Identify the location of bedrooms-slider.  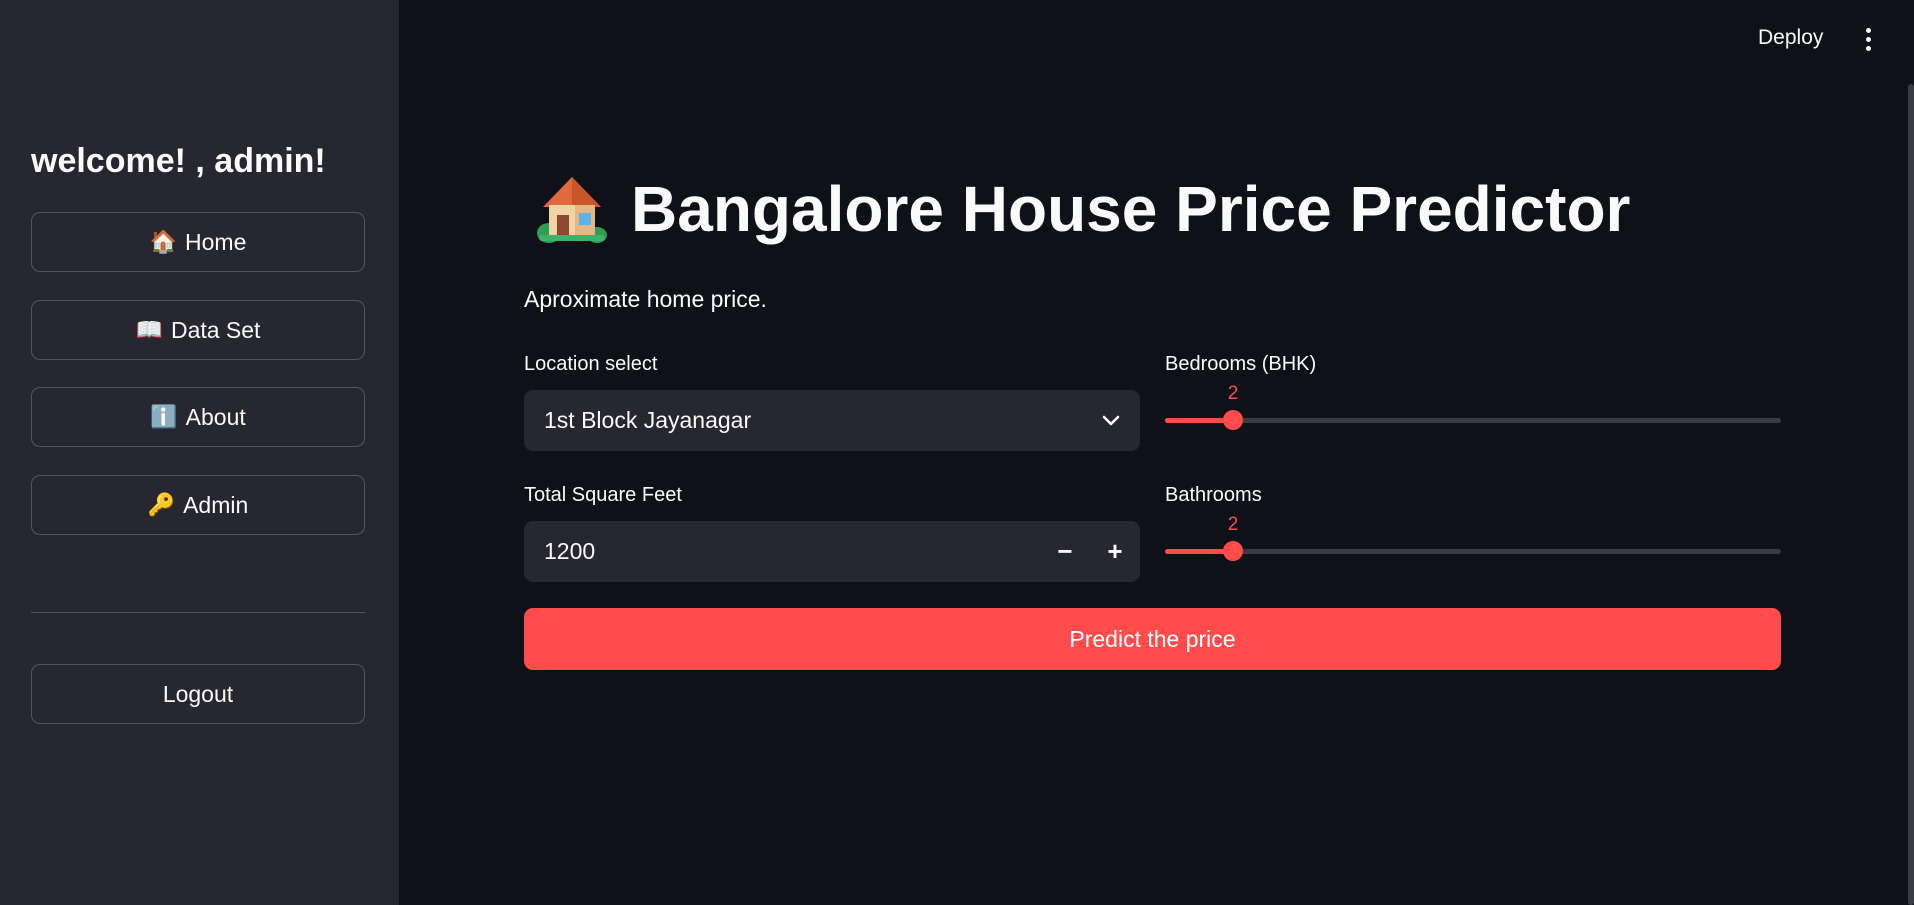
(1473, 420).